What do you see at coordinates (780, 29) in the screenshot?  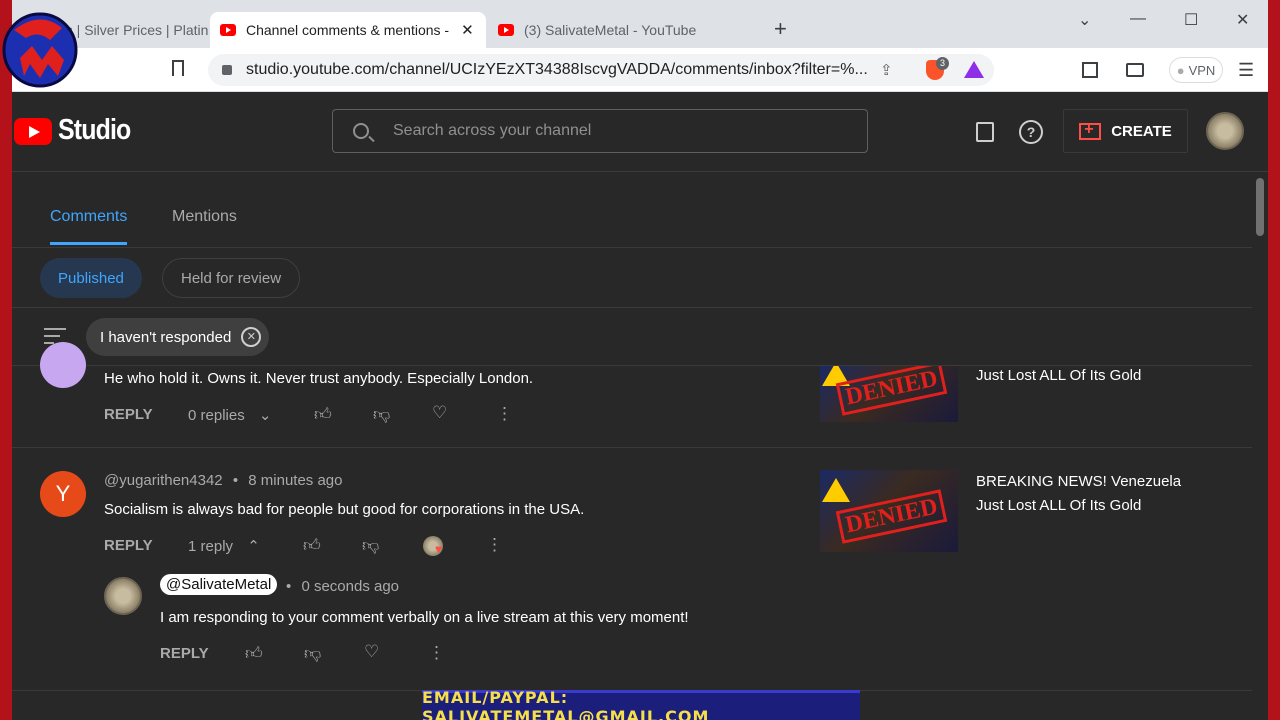 I see `new-tab-icon: +` at bounding box center [780, 29].